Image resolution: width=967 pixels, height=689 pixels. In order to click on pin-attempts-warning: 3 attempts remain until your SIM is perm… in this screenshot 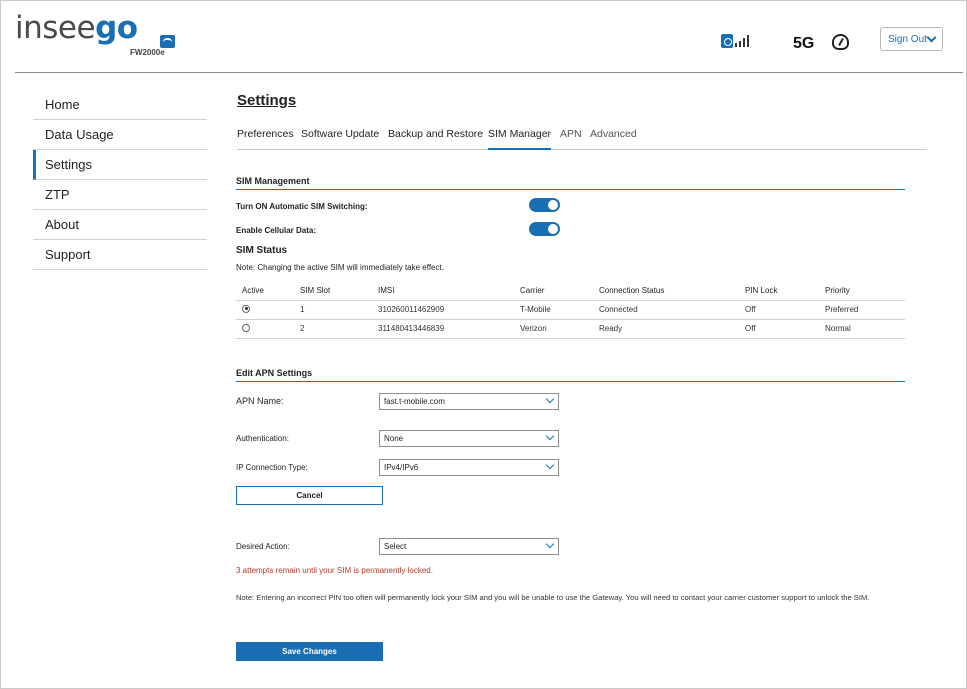, I will do `click(334, 570)`.